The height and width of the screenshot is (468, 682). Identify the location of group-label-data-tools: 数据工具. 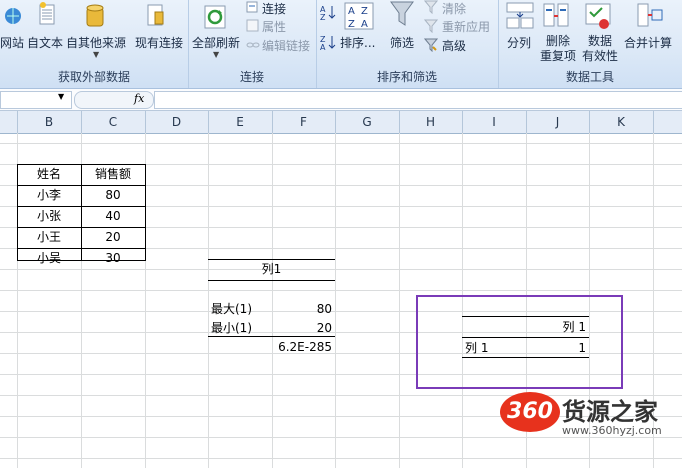
(589, 77).